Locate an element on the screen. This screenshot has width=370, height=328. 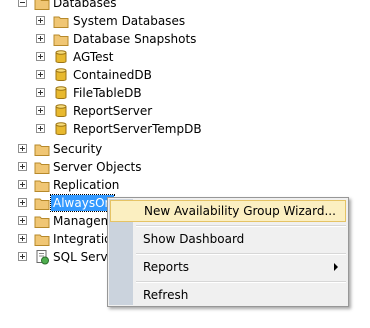
tree-label: Replication is located at coordinates (86, 185).